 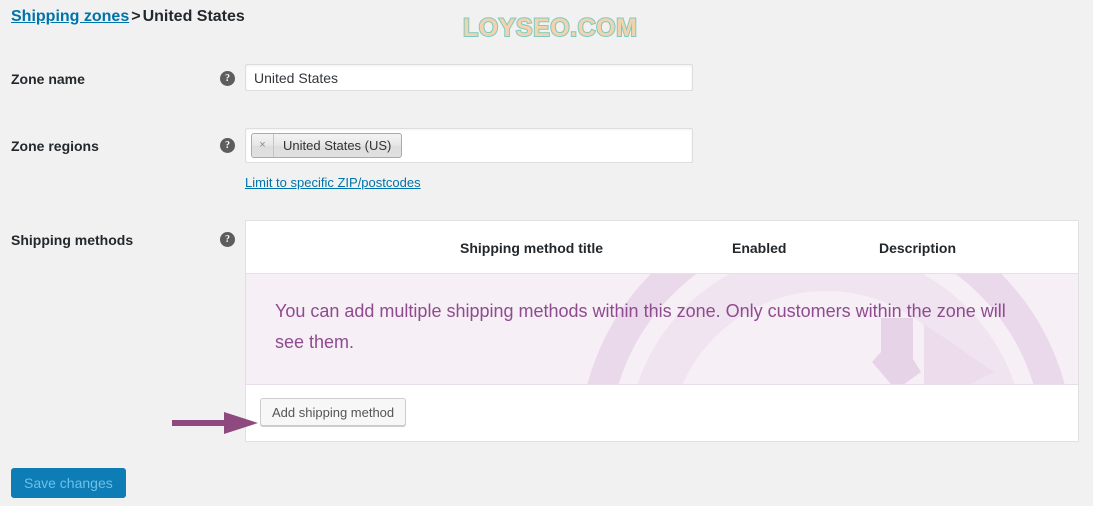 What do you see at coordinates (48, 79) in the screenshot?
I see `zone-name-label: Zone name` at bounding box center [48, 79].